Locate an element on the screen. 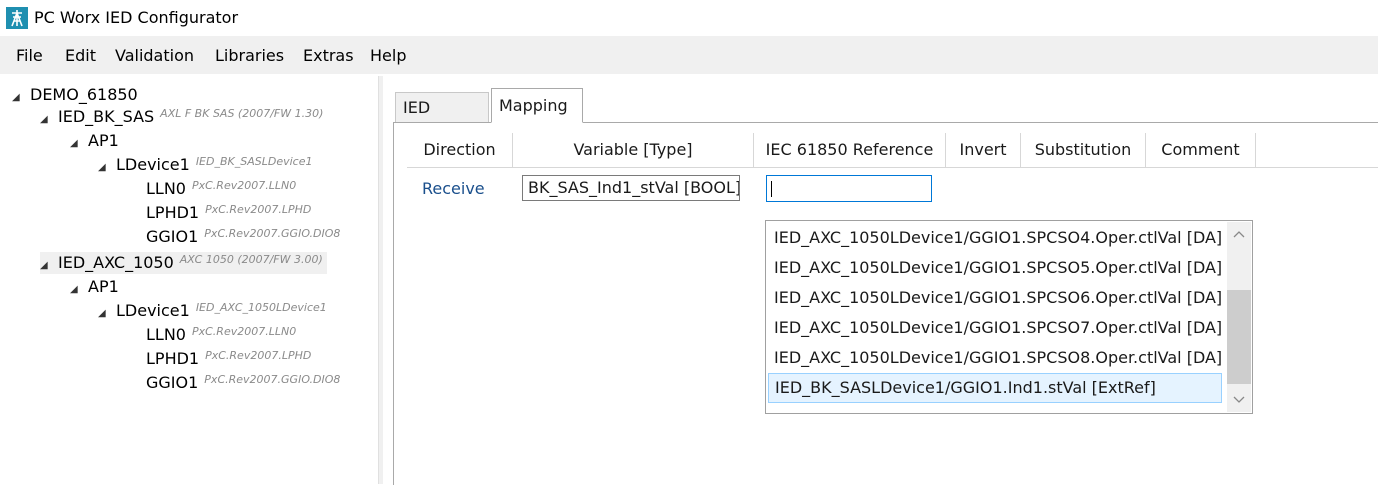  column-header-substitution: Substitution is located at coordinates (1083, 150).